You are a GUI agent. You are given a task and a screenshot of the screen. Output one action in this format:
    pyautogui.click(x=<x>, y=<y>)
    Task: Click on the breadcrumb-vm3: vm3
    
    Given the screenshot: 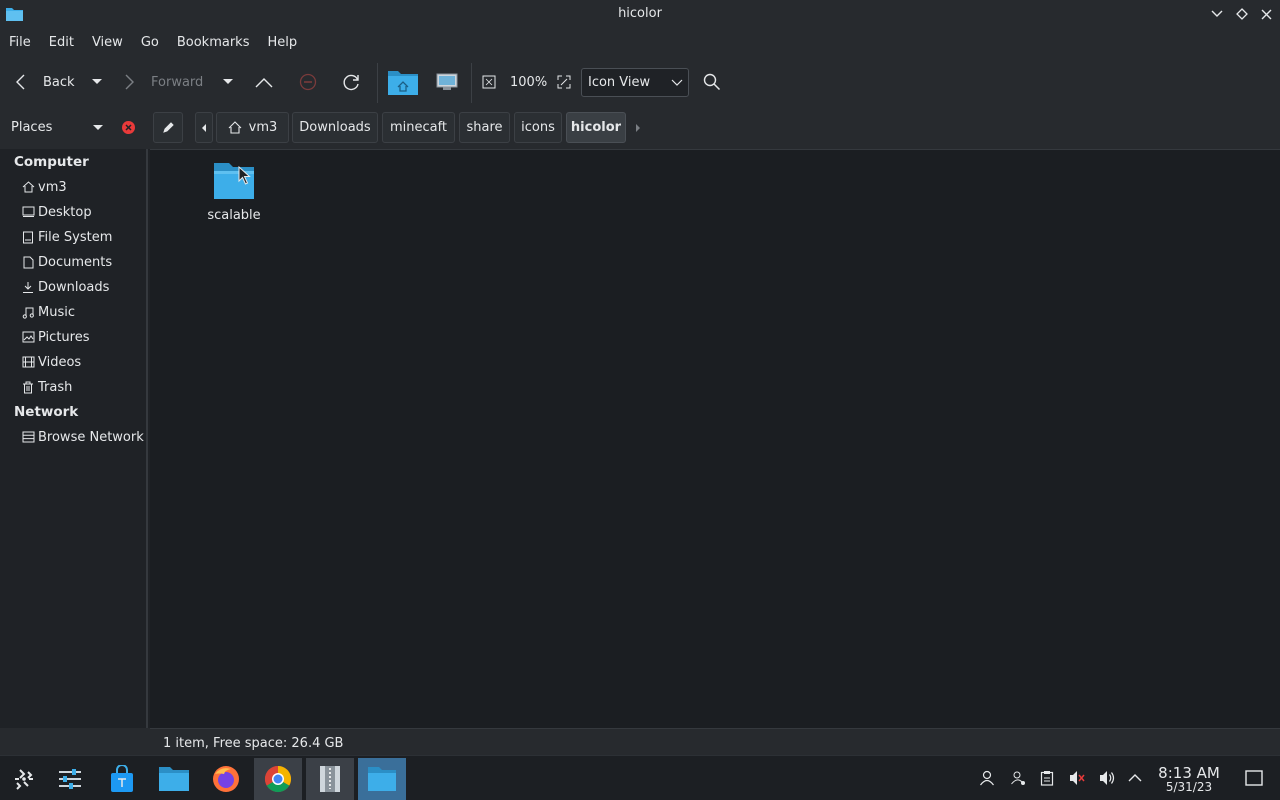 What is the action you would take?
    pyautogui.click(x=252, y=127)
    